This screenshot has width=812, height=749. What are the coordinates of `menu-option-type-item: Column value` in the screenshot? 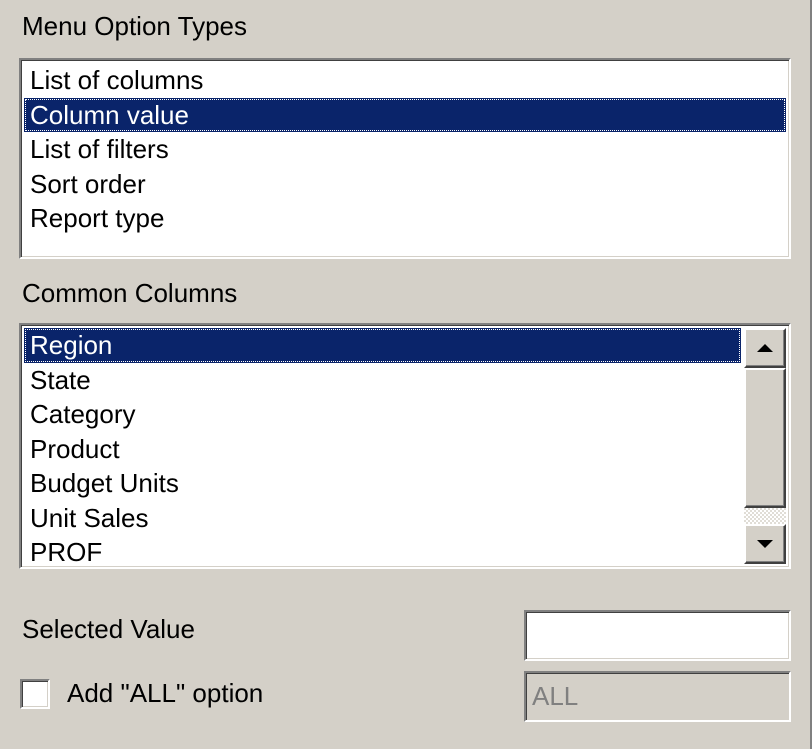 It's located at (405, 114).